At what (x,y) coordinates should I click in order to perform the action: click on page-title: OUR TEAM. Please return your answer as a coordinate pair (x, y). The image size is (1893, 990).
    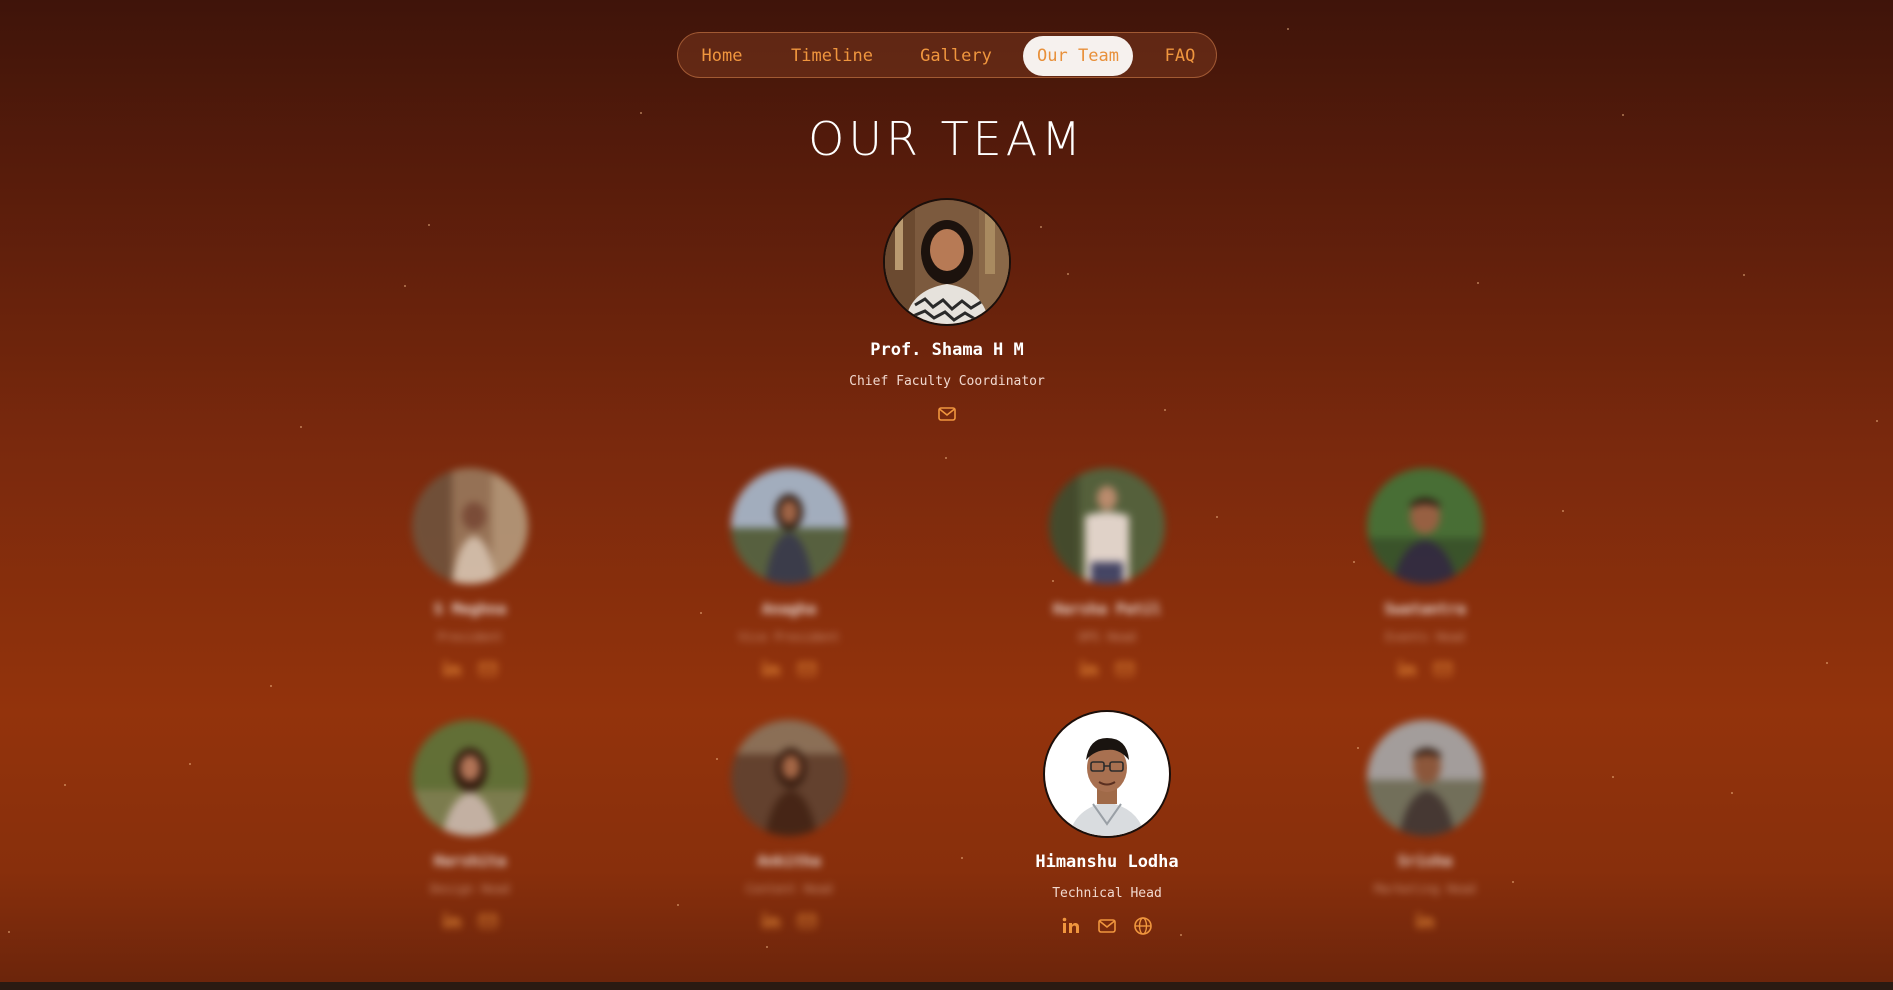
    Looking at the image, I should click on (946, 139).